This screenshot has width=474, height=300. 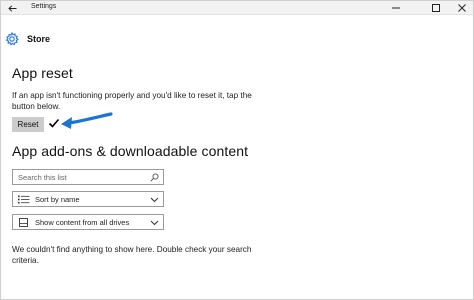 I want to click on title-bar: Settings, so click(x=237, y=8).